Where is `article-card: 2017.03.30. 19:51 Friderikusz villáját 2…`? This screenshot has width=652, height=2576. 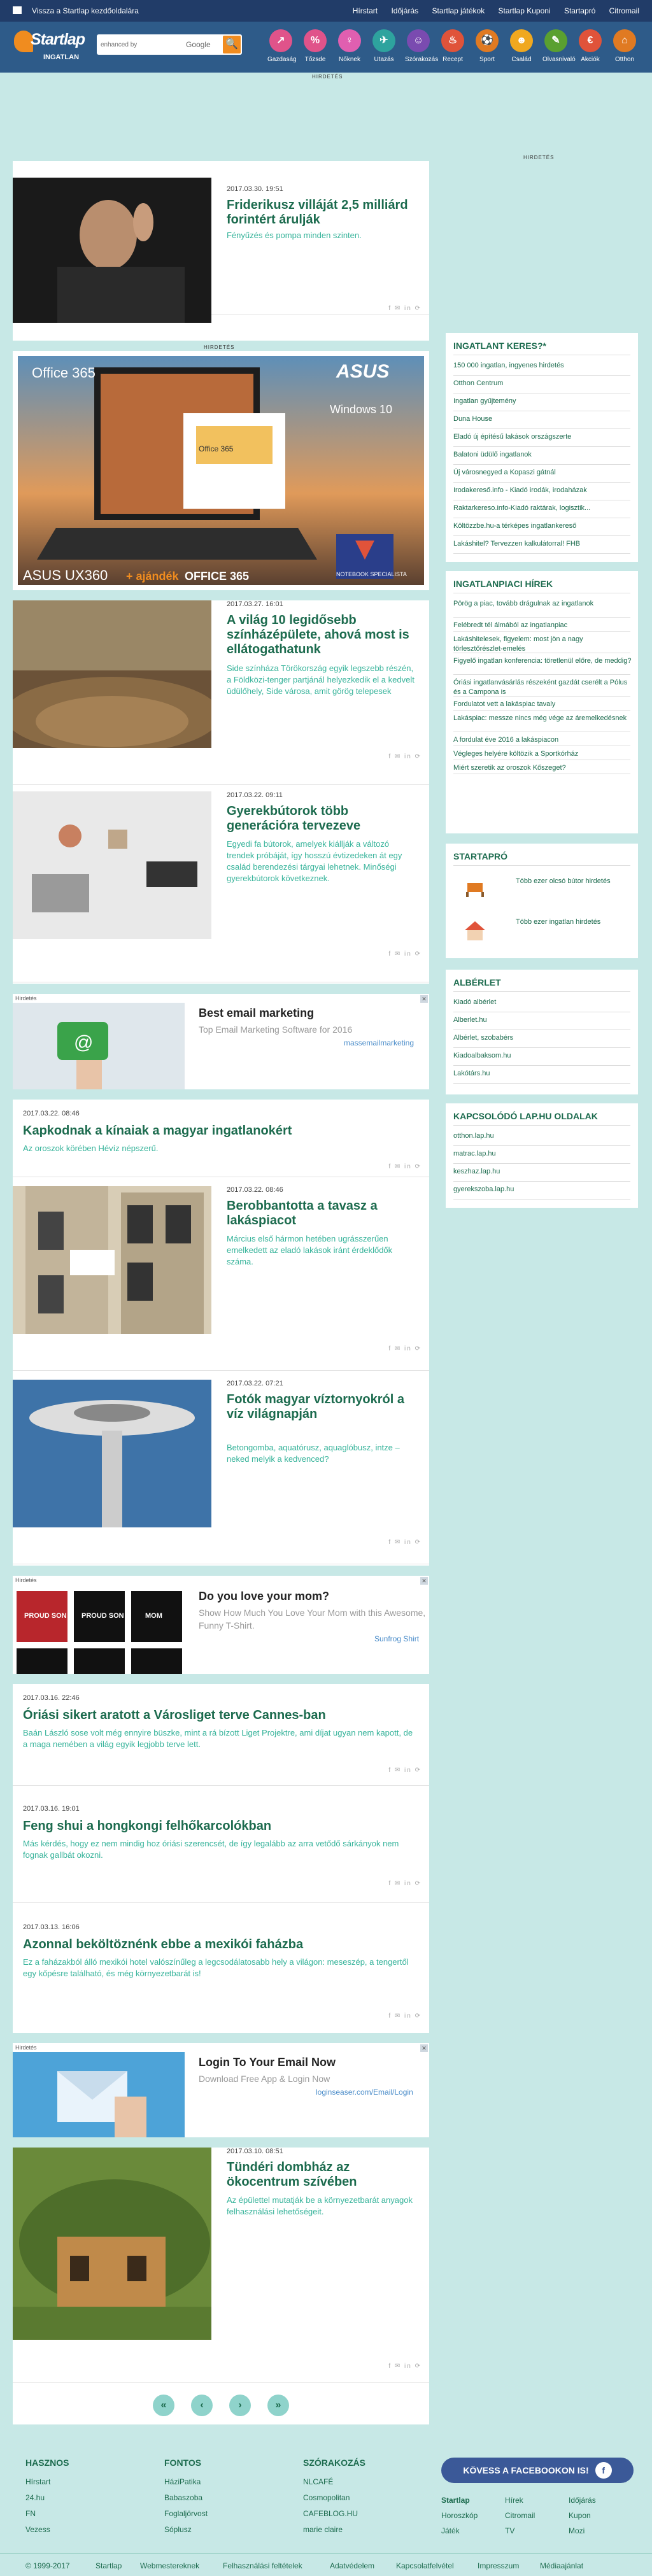 article-card: 2017.03.30. 19:51 Friderikusz villáját 2… is located at coordinates (221, 246).